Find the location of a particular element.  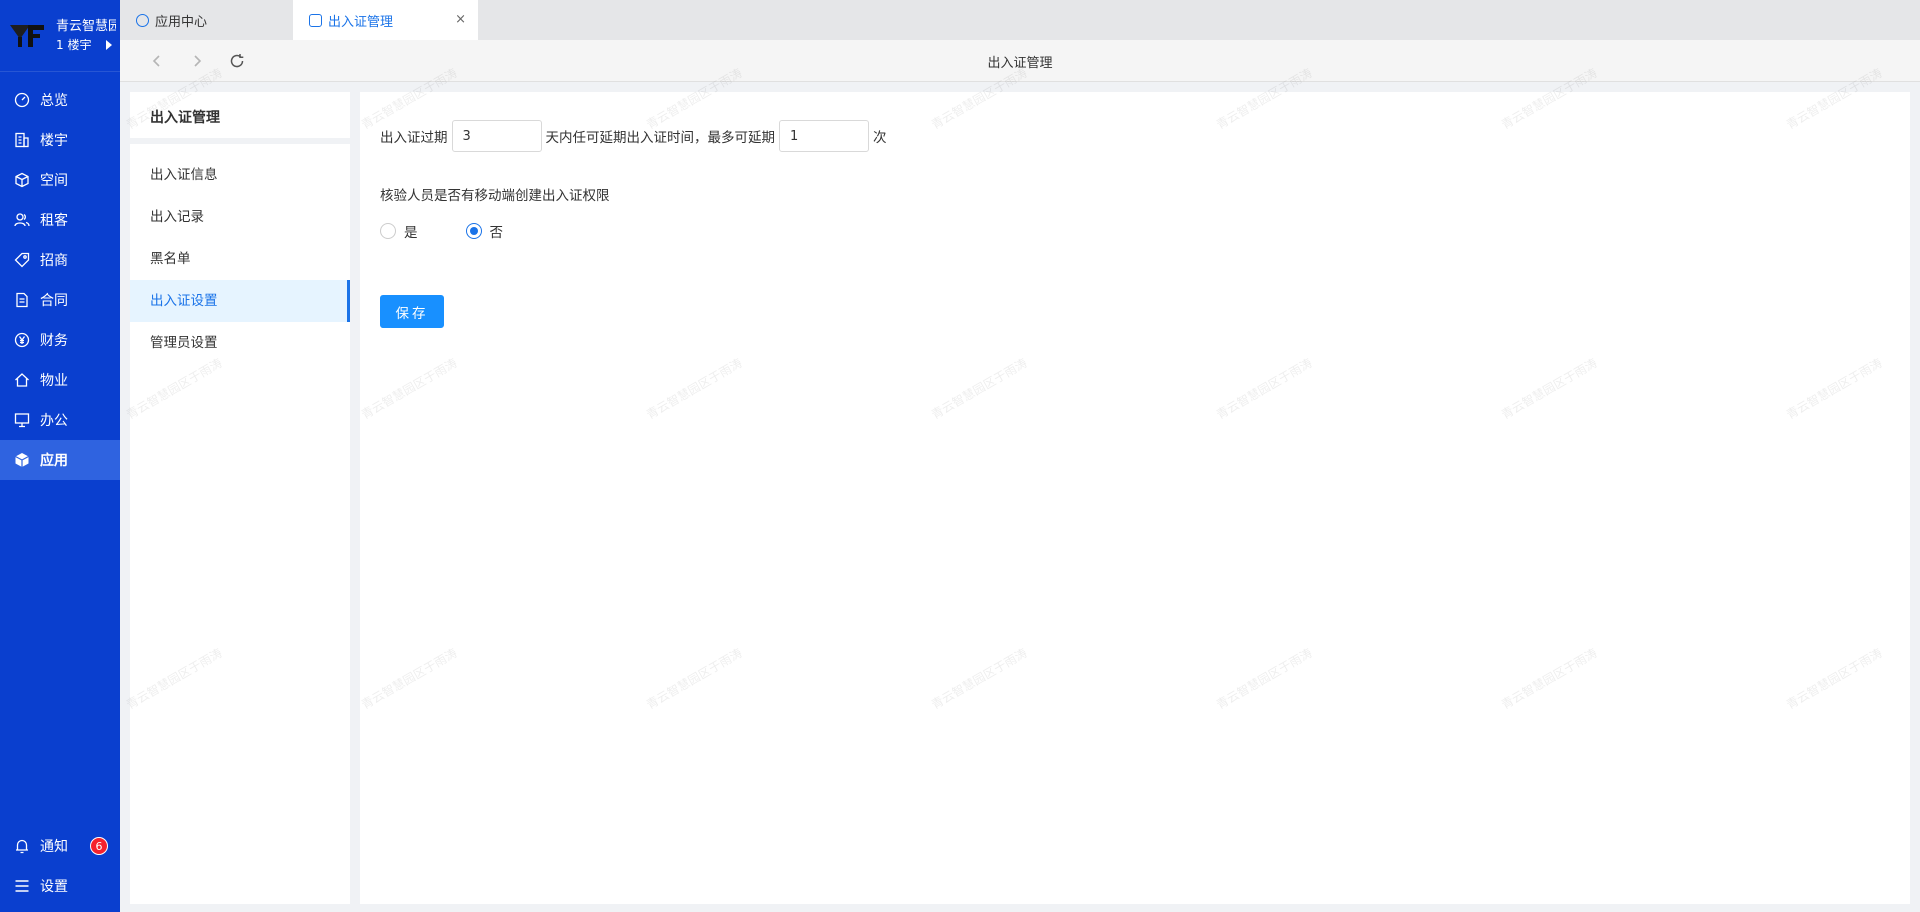

nav-item-tenants: 租客 is located at coordinates (60, 220).